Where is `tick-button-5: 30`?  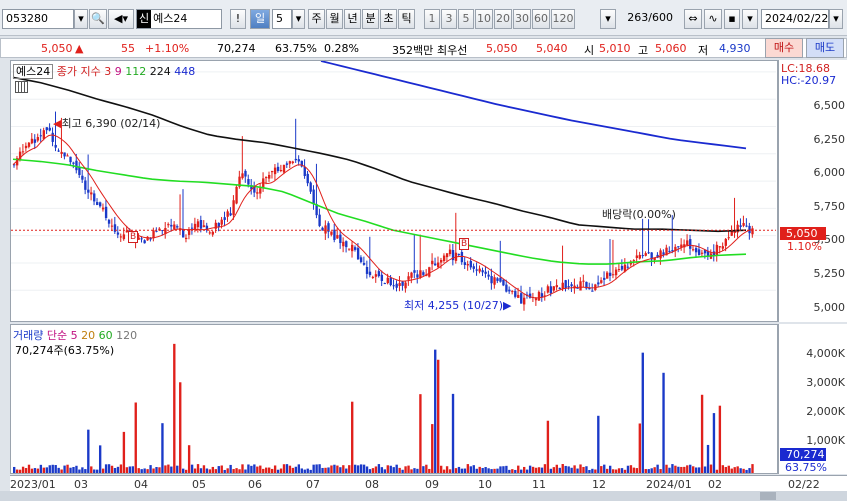
tick-button-5: 30 is located at coordinates (522, 19).